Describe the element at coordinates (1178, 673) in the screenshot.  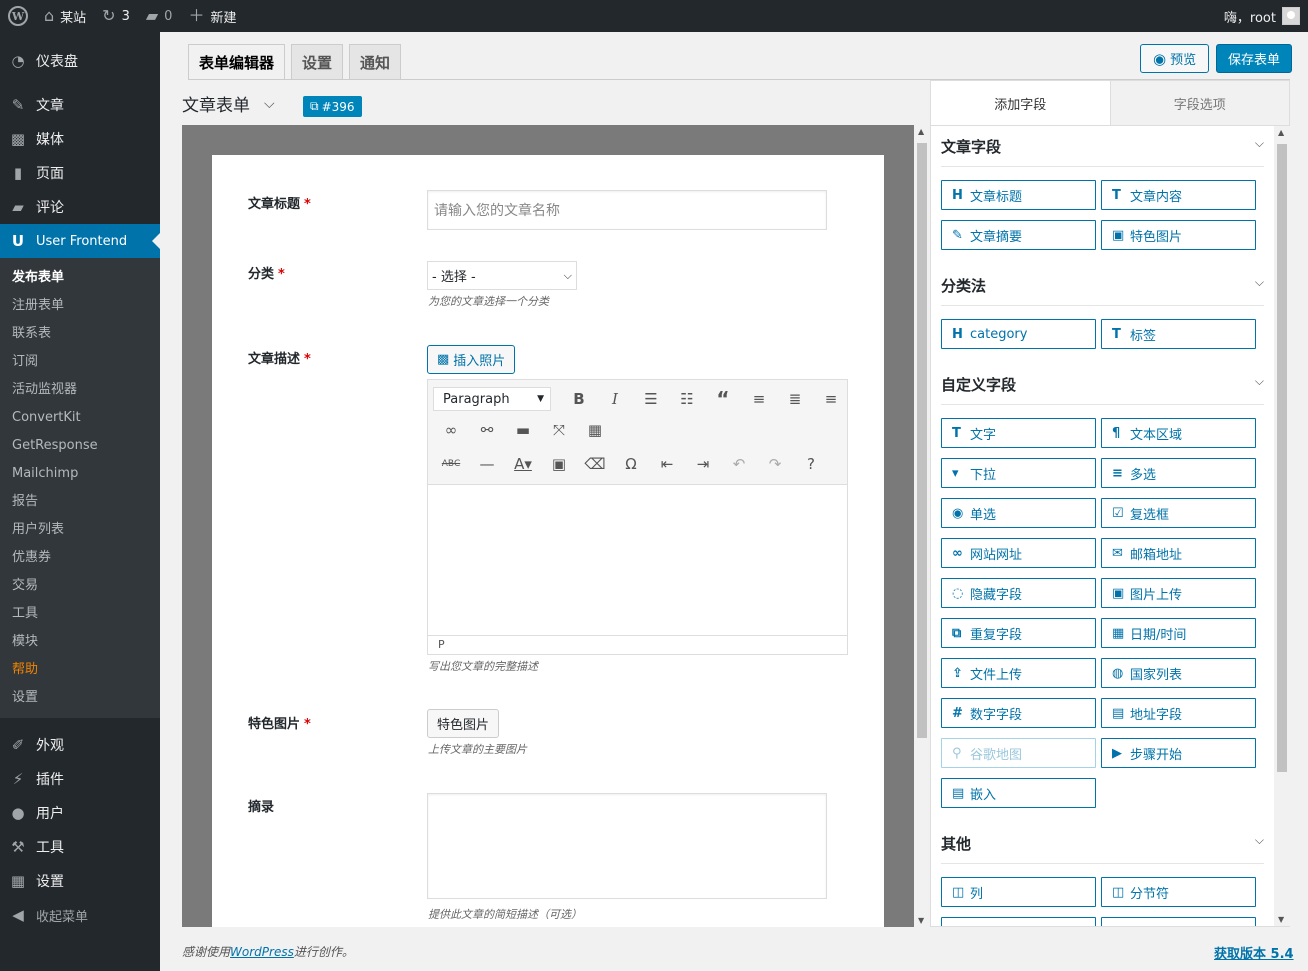
I see `field-country-list: ◍ 国家列表` at that location.